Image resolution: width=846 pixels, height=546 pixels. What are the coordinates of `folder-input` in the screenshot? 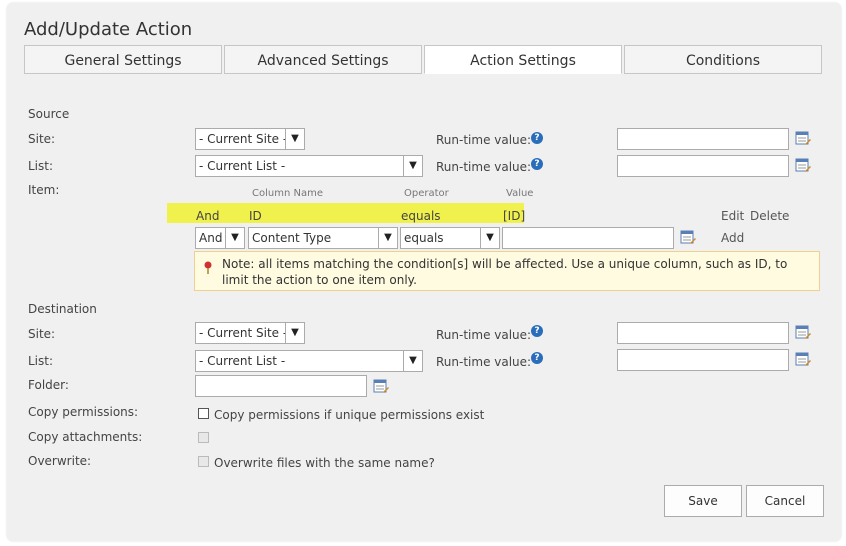 It's located at (281, 386).